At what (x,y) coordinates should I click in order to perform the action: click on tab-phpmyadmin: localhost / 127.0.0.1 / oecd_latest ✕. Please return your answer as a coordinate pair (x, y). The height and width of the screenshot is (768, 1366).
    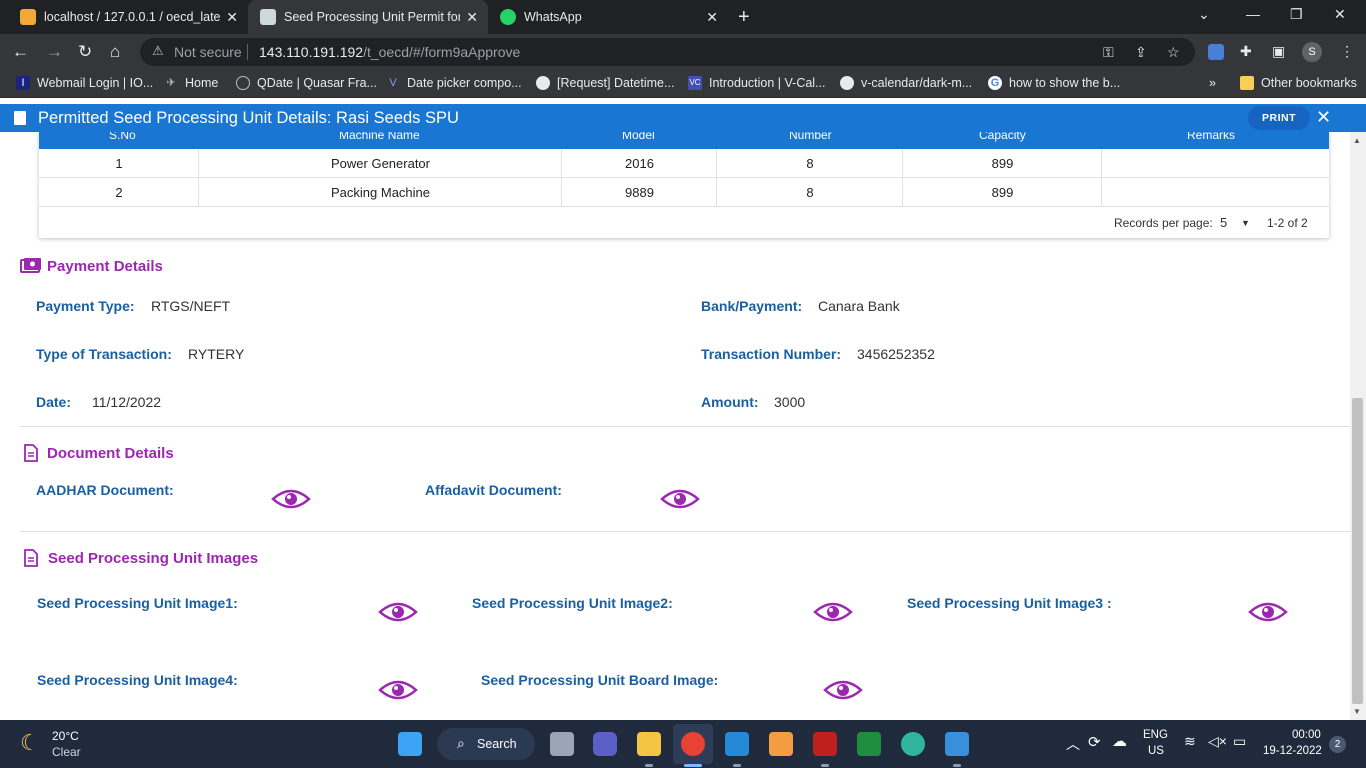
    Looking at the image, I should click on (128, 17).